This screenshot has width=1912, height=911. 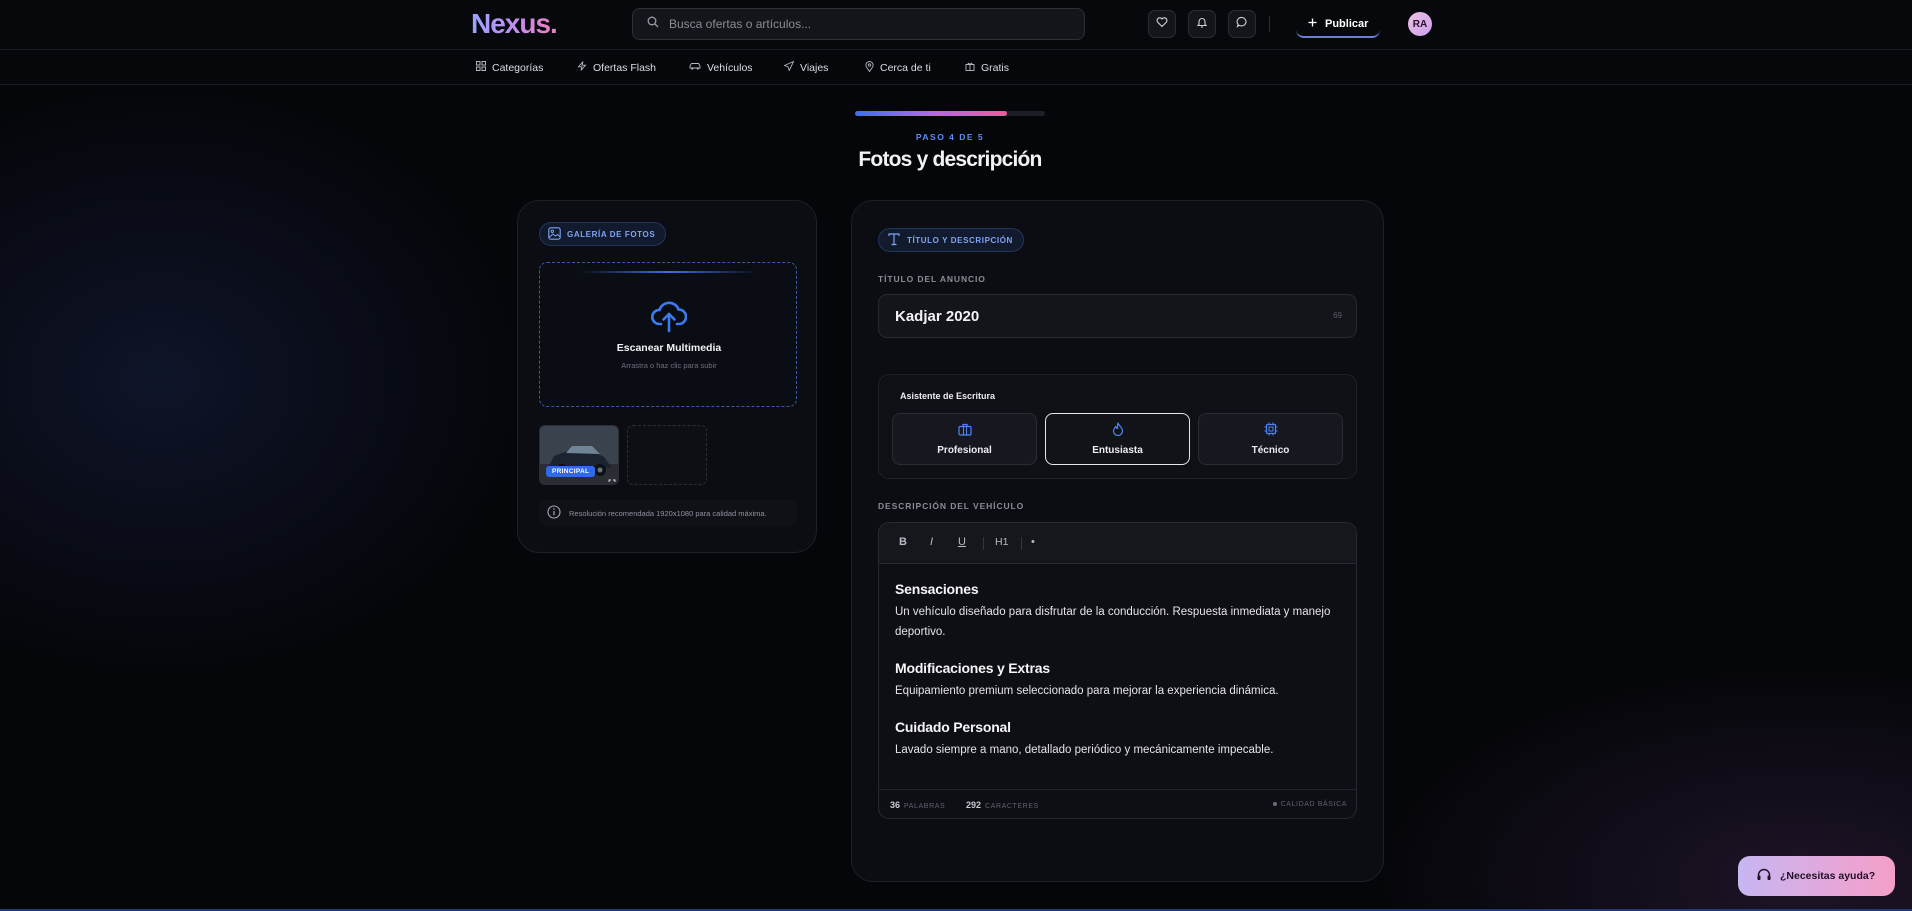 I want to click on heart-icon, so click(x=1162, y=24).